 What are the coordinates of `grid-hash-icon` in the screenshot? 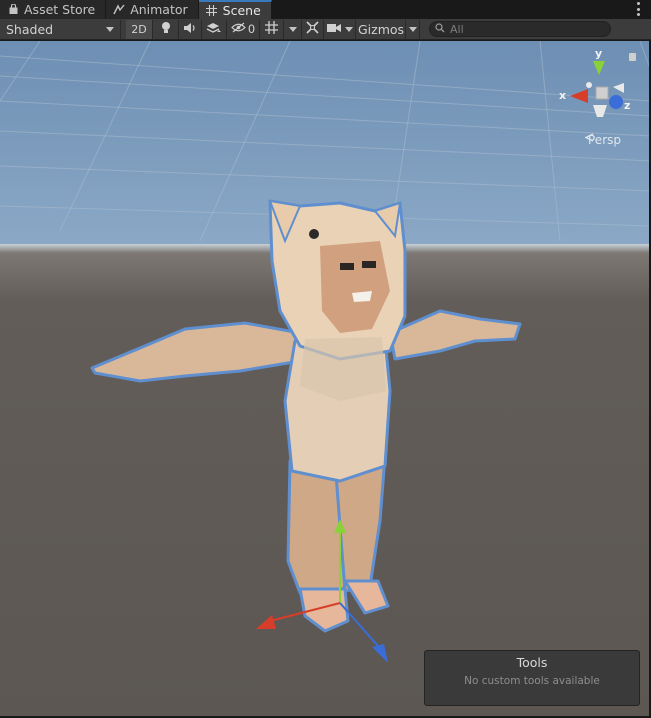 It's located at (271, 29).